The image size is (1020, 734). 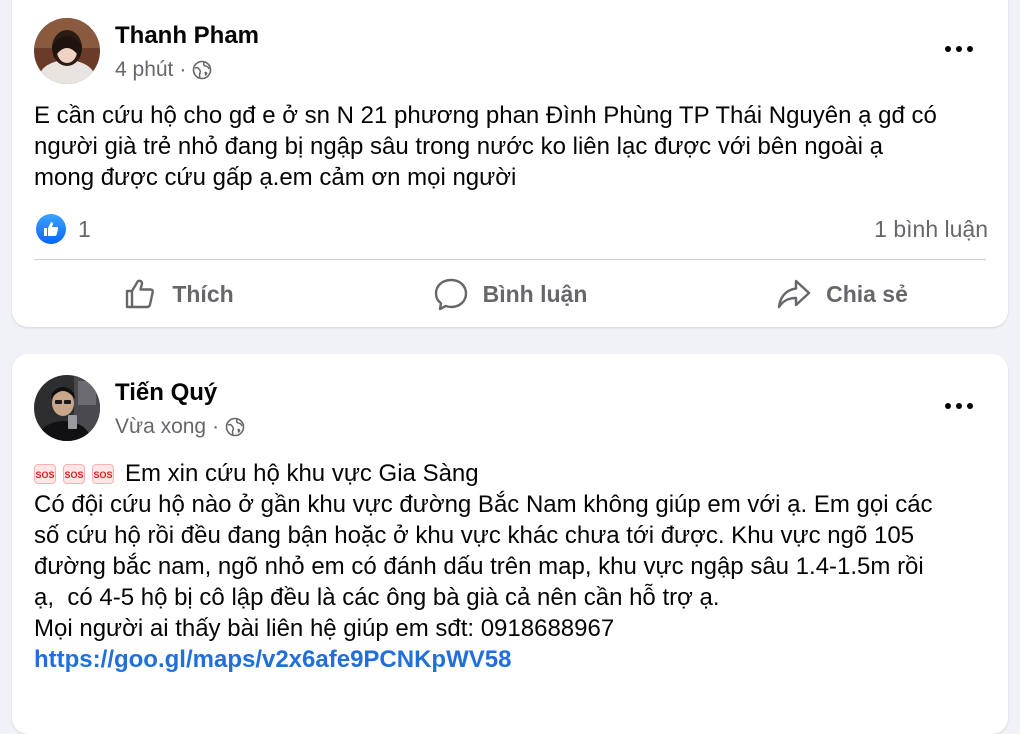 What do you see at coordinates (510, 259) in the screenshot?
I see `divider` at bounding box center [510, 259].